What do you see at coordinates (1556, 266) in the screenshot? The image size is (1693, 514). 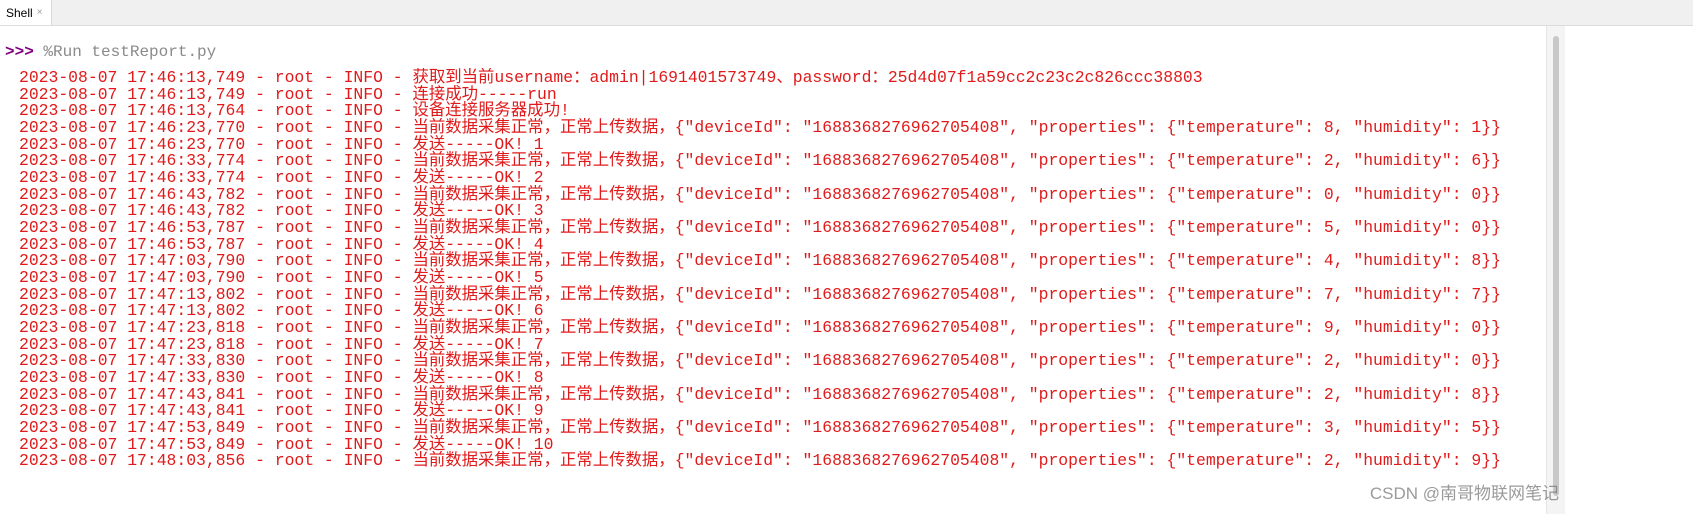 I see `scrollbar-thumb` at bounding box center [1556, 266].